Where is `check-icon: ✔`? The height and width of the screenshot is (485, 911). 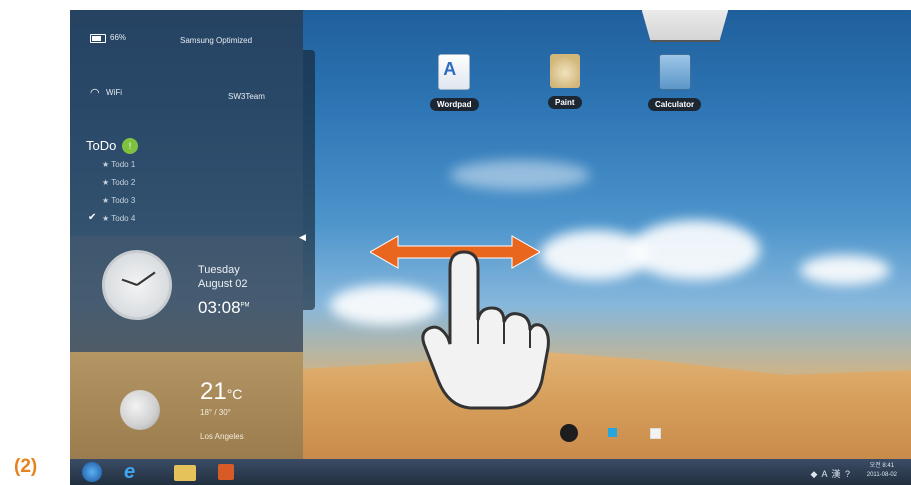 check-icon: ✔ is located at coordinates (92, 217).